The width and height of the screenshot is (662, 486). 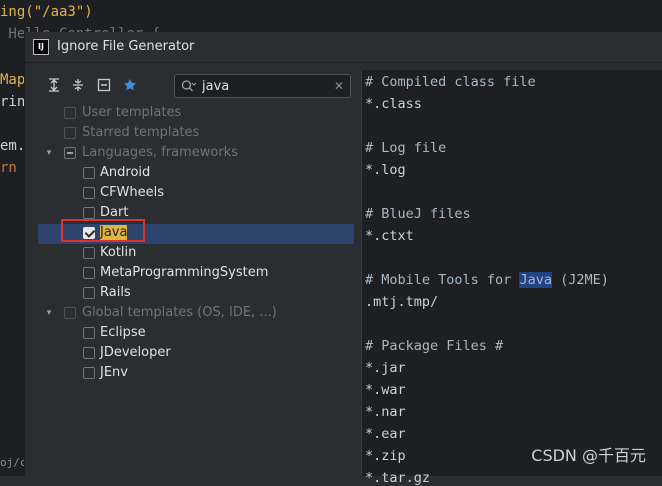 I want to click on code-line: *.ctxt, so click(x=389, y=236).